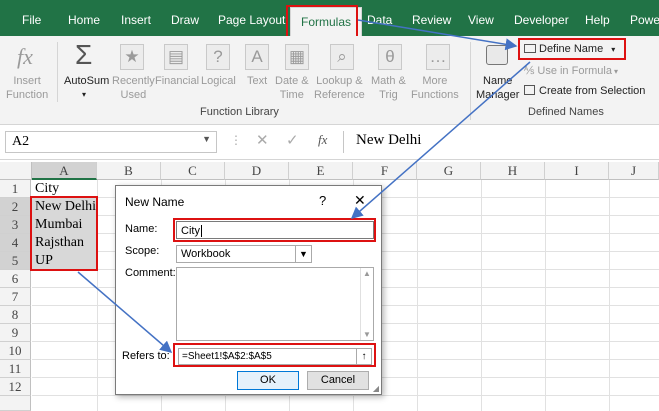  Describe the element at coordinates (437, 35) in the screenshot. I see `arrow-formulas-to-define-name` at that location.